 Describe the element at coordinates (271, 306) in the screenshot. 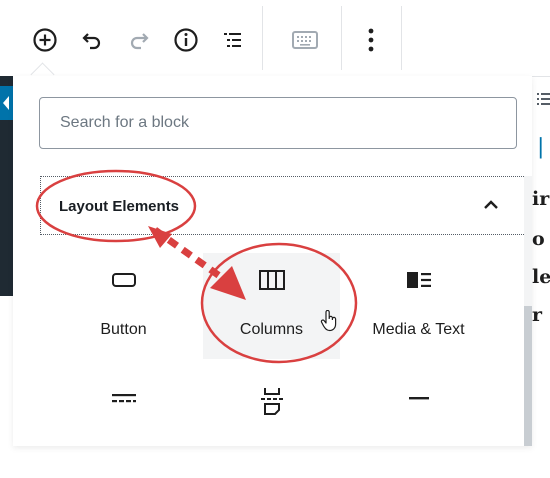

I see `block-columns: Columns` at that location.